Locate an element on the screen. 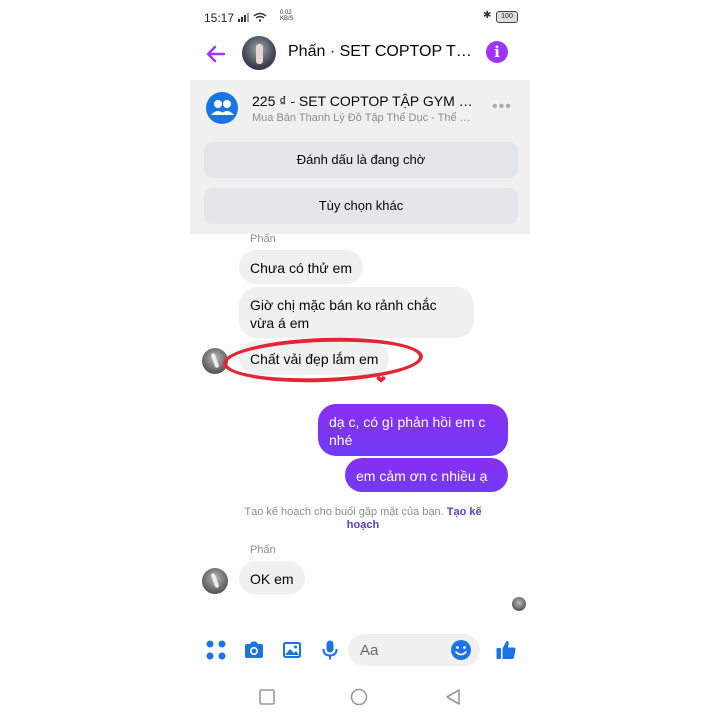  menu-dots-icon is located at coordinates (216, 650).